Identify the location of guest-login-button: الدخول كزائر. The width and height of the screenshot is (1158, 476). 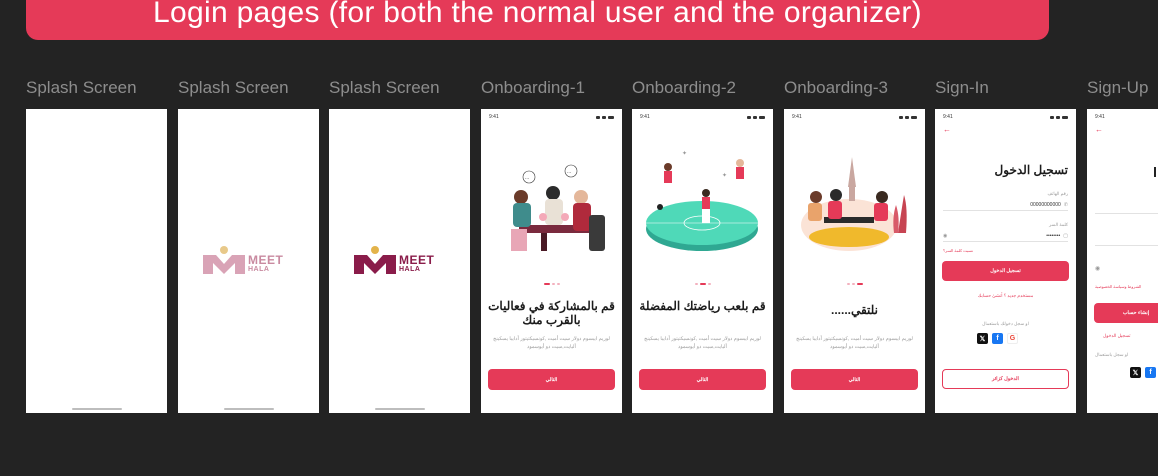
(1005, 379).